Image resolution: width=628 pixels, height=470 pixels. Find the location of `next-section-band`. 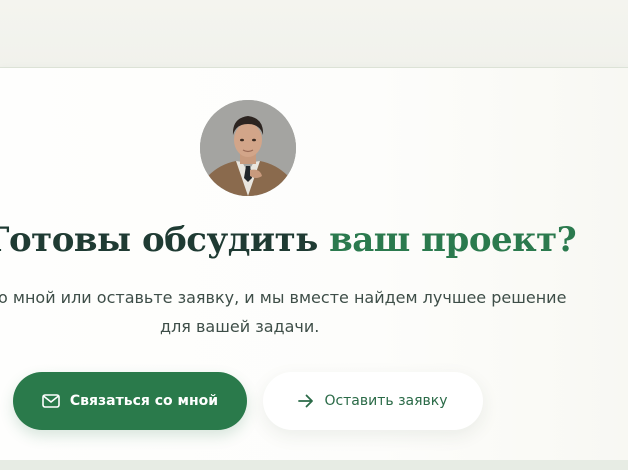

next-section-band is located at coordinates (314, 465).